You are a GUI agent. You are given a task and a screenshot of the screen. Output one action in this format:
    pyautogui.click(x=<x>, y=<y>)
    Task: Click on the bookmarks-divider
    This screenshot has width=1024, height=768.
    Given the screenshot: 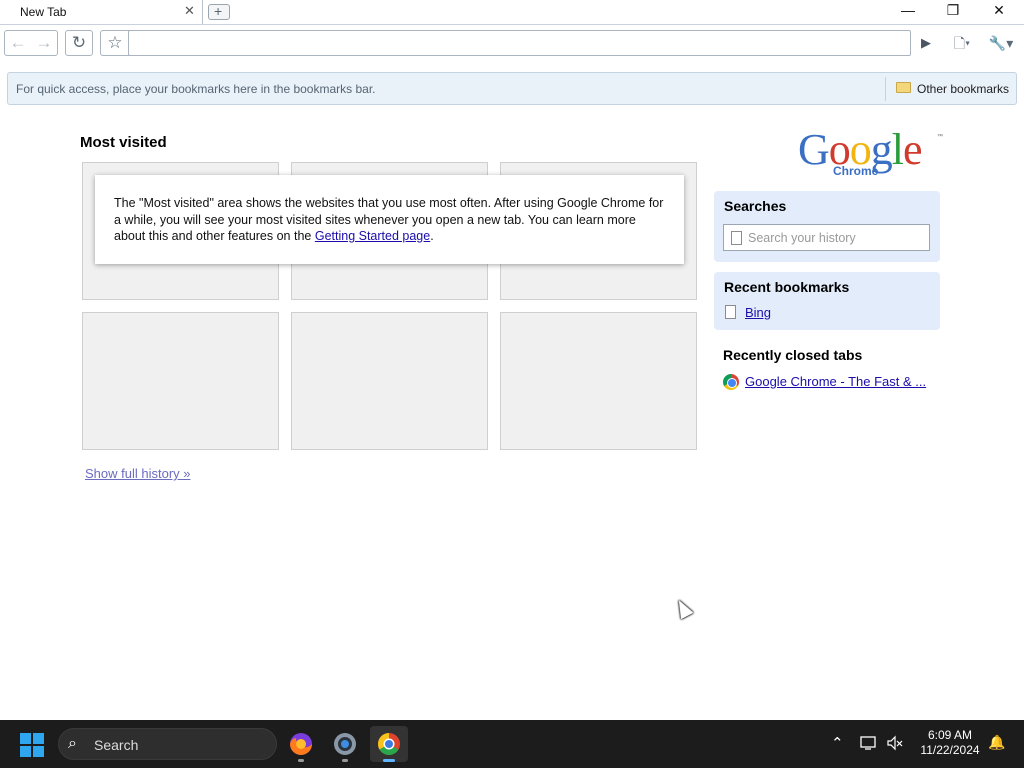 What is the action you would take?
    pyautogui.click(x=885, y=89)
    